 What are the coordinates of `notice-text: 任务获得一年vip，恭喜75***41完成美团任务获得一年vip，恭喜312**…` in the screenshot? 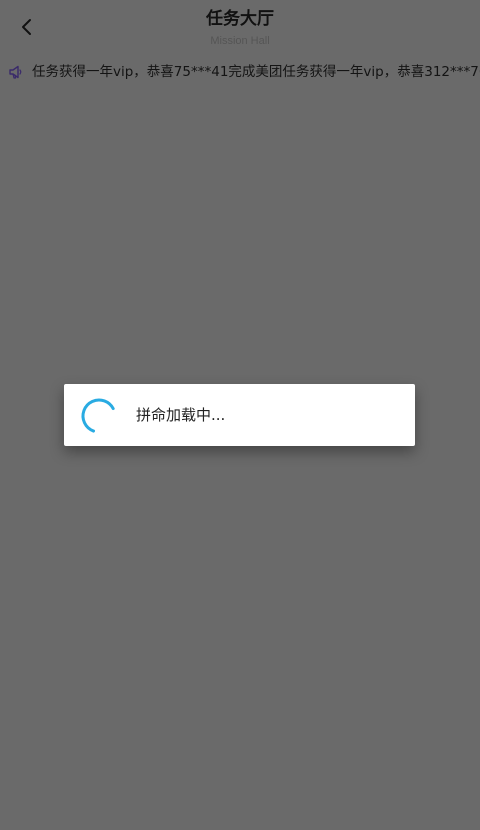 It's located at (256, 72).